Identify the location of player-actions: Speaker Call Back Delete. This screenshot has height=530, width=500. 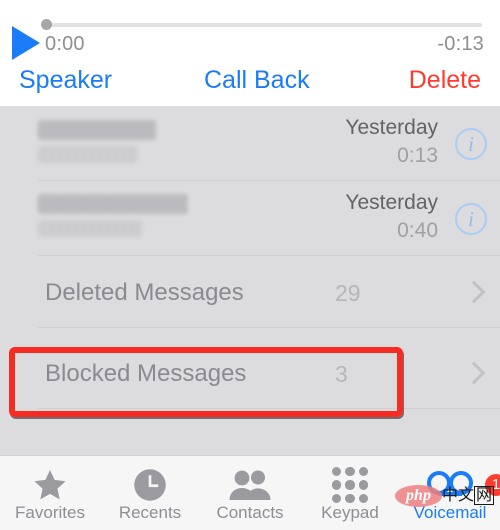
(250, 85).